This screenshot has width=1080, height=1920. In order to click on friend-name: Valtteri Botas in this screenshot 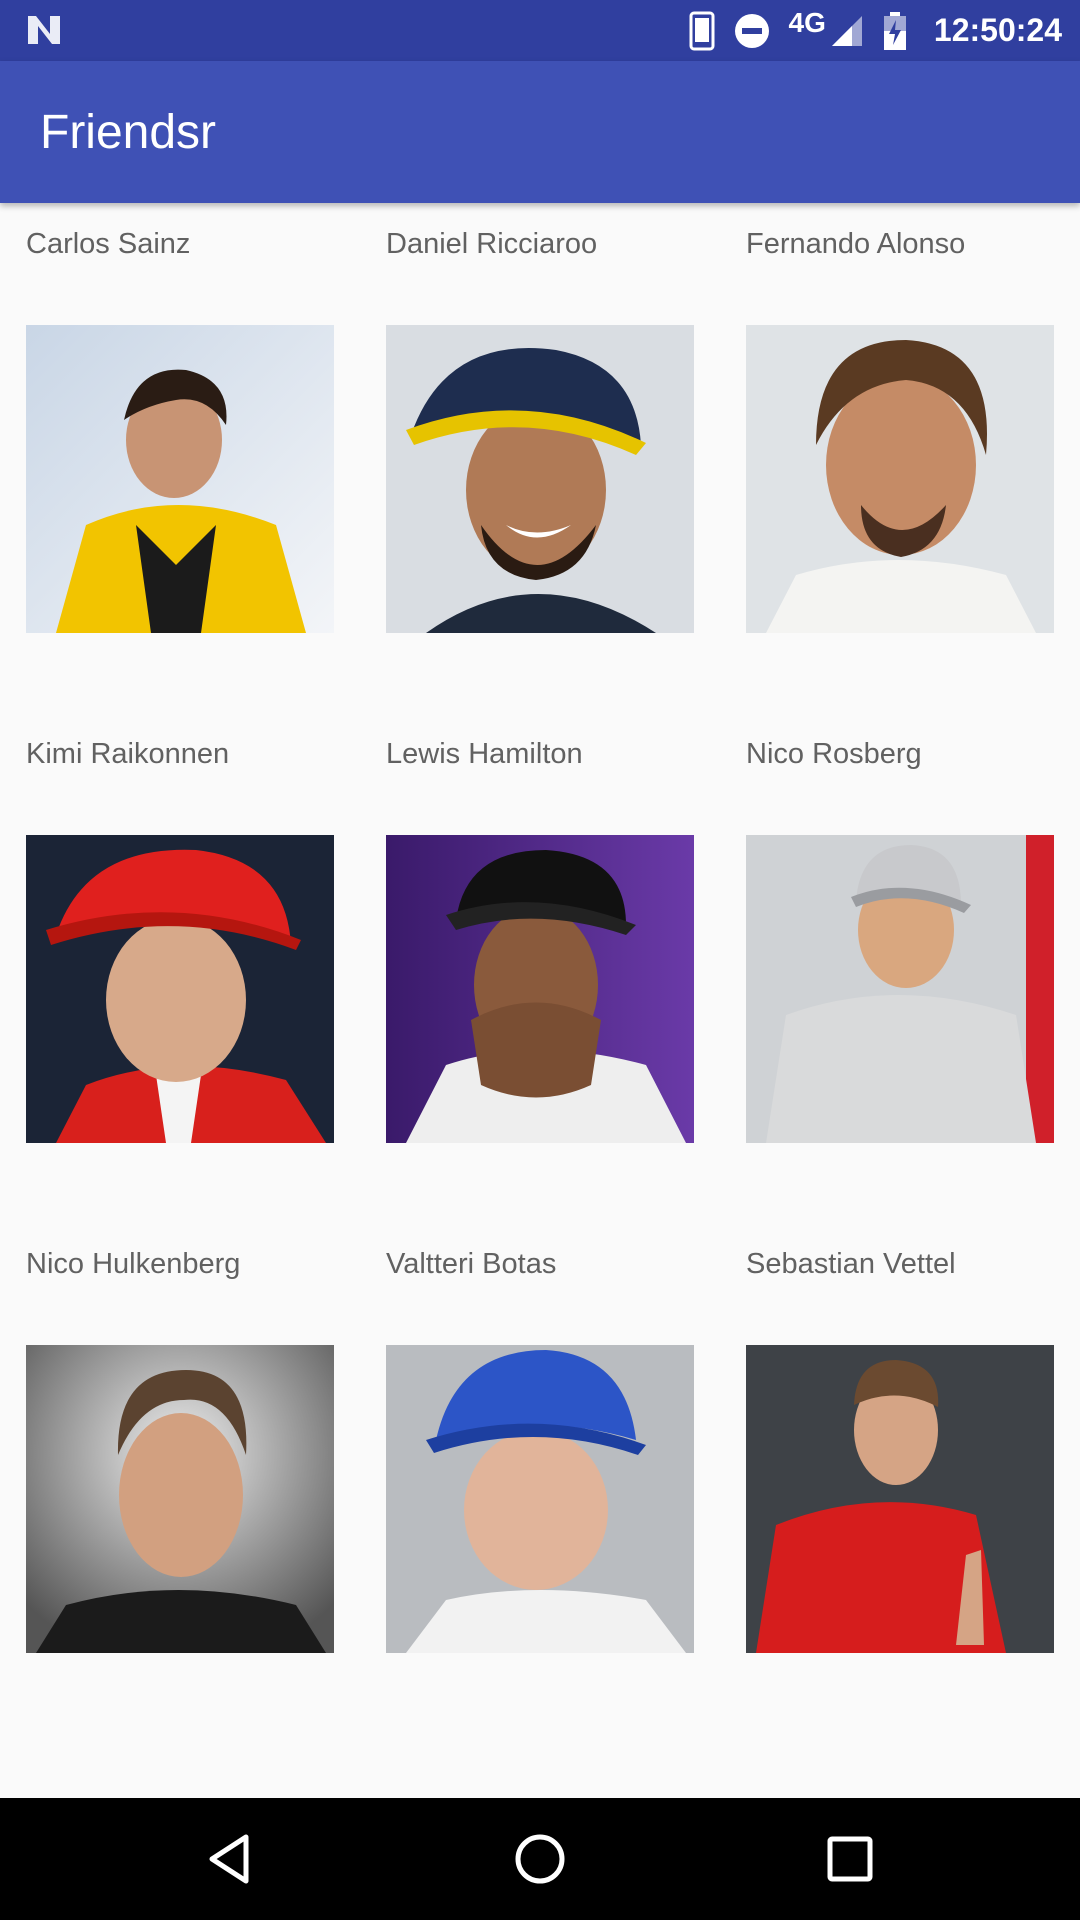, I will do `click(471, 1264)`.